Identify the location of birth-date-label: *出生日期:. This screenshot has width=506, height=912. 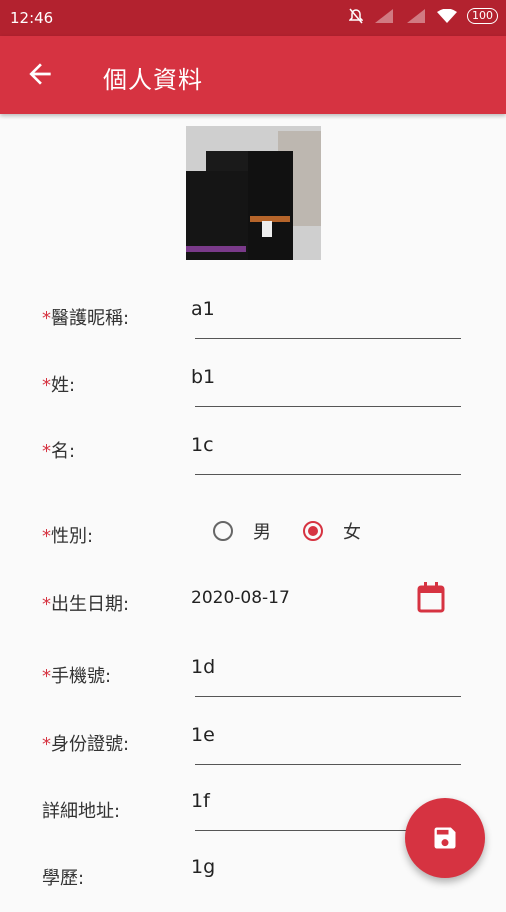
(86, 604).